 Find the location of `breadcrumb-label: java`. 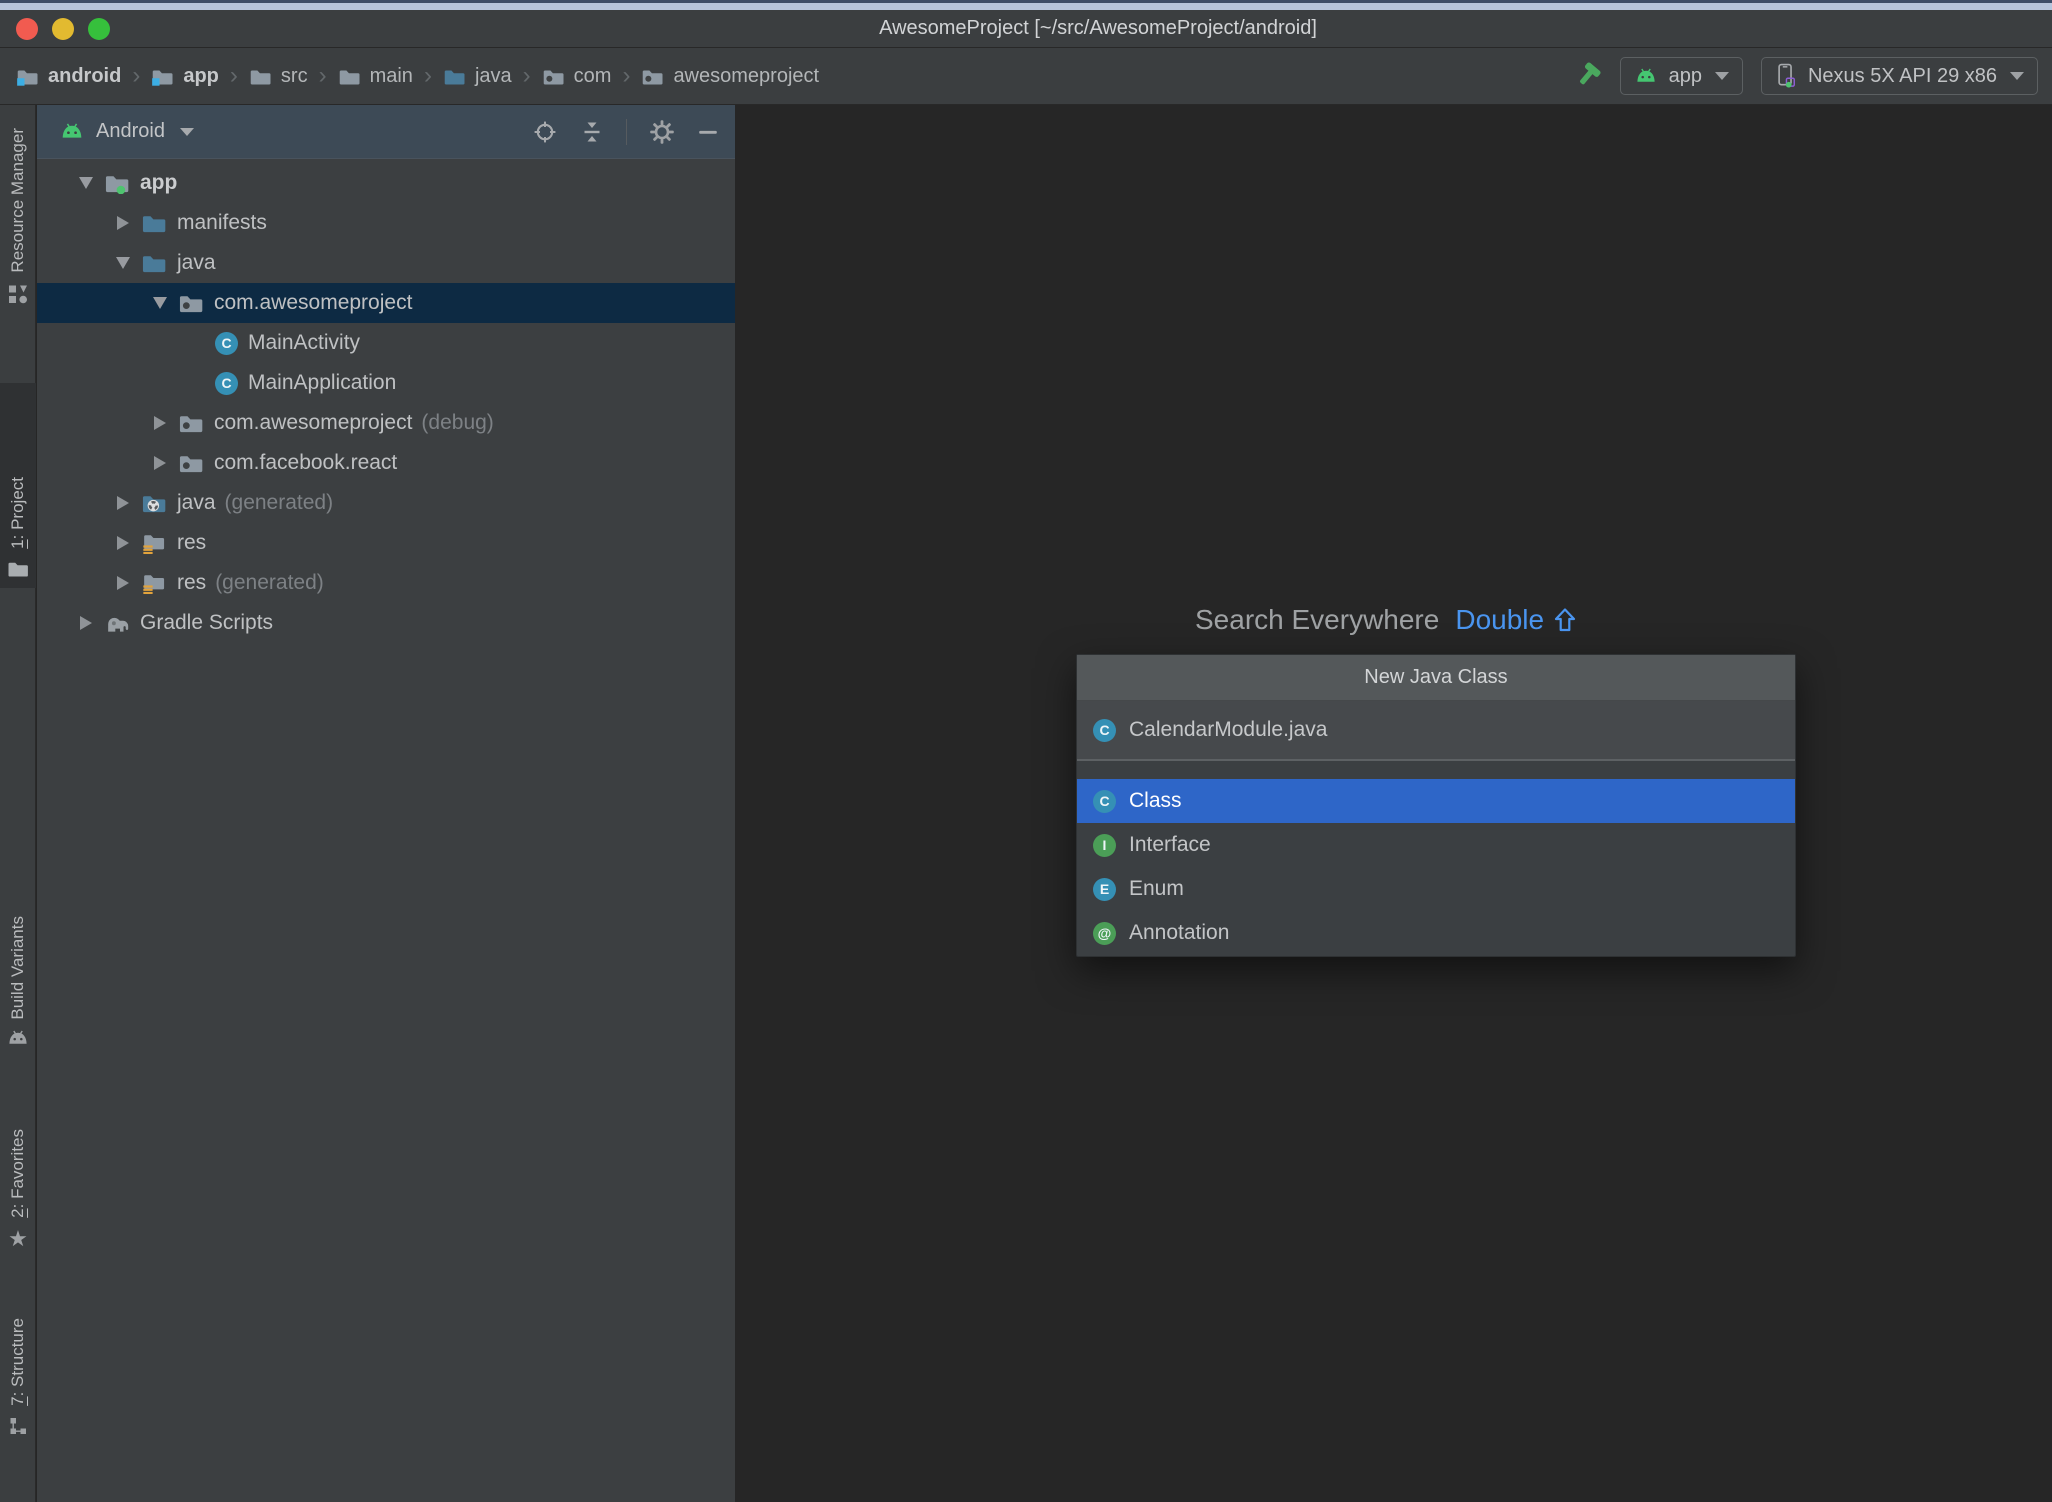

breadcrumb-label: java is located at coordinates (493, 75).